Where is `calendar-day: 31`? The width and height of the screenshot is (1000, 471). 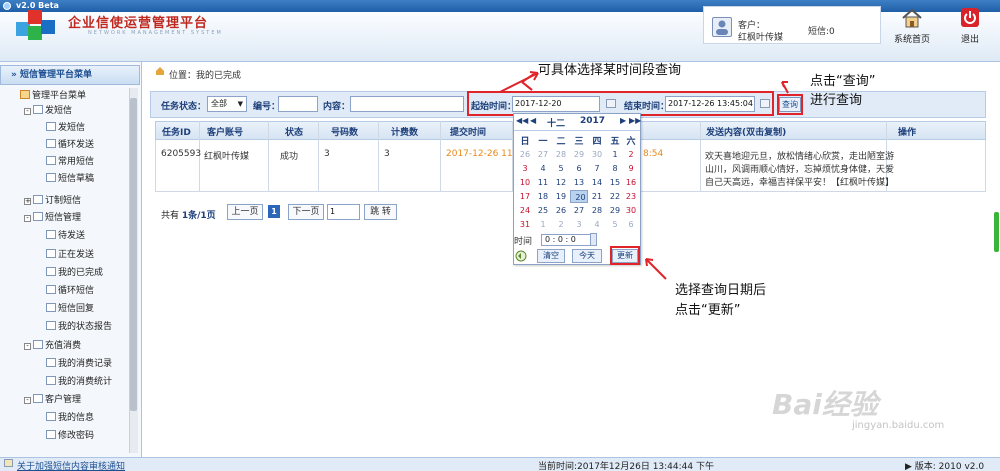
calendar-day: 31 is located at coordinates (525, 224).